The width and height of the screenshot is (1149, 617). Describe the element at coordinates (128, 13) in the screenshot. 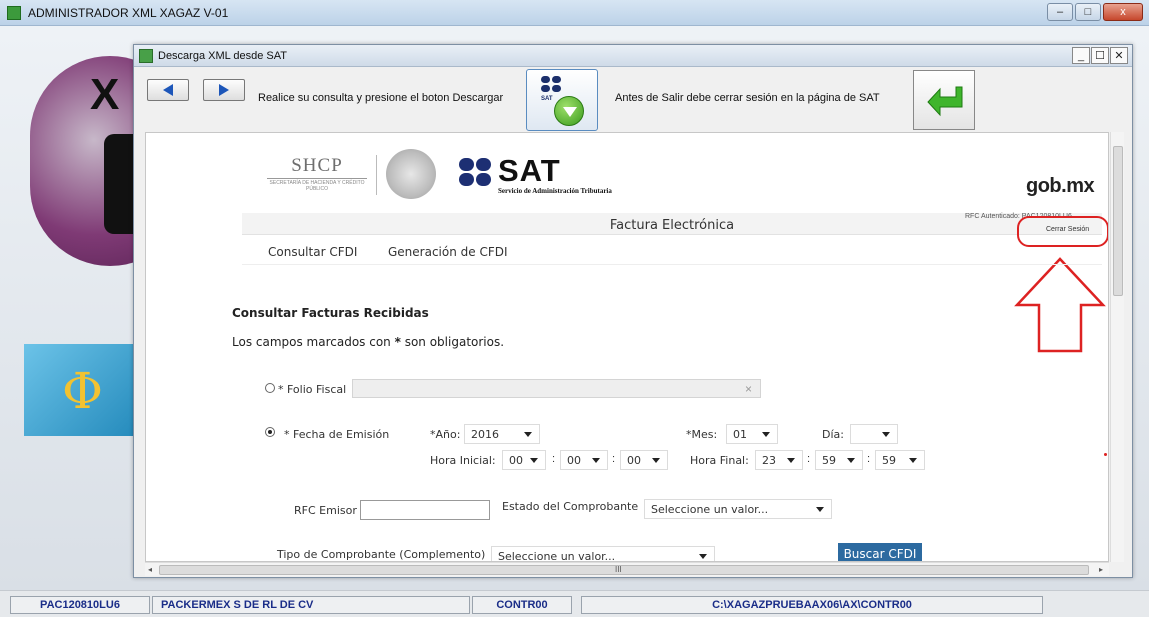

I see `app-title: ADMINISTRADOR XML XAGAZ V-01` at that location.